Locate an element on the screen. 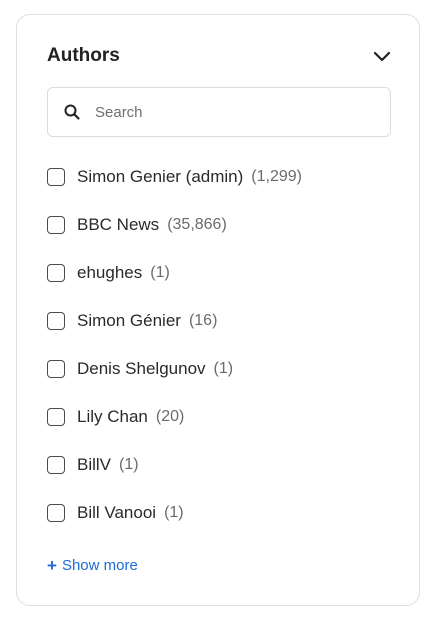 This screenshot has width=437, height=617. filter-header: Authors is located at coordinates (219, 56).